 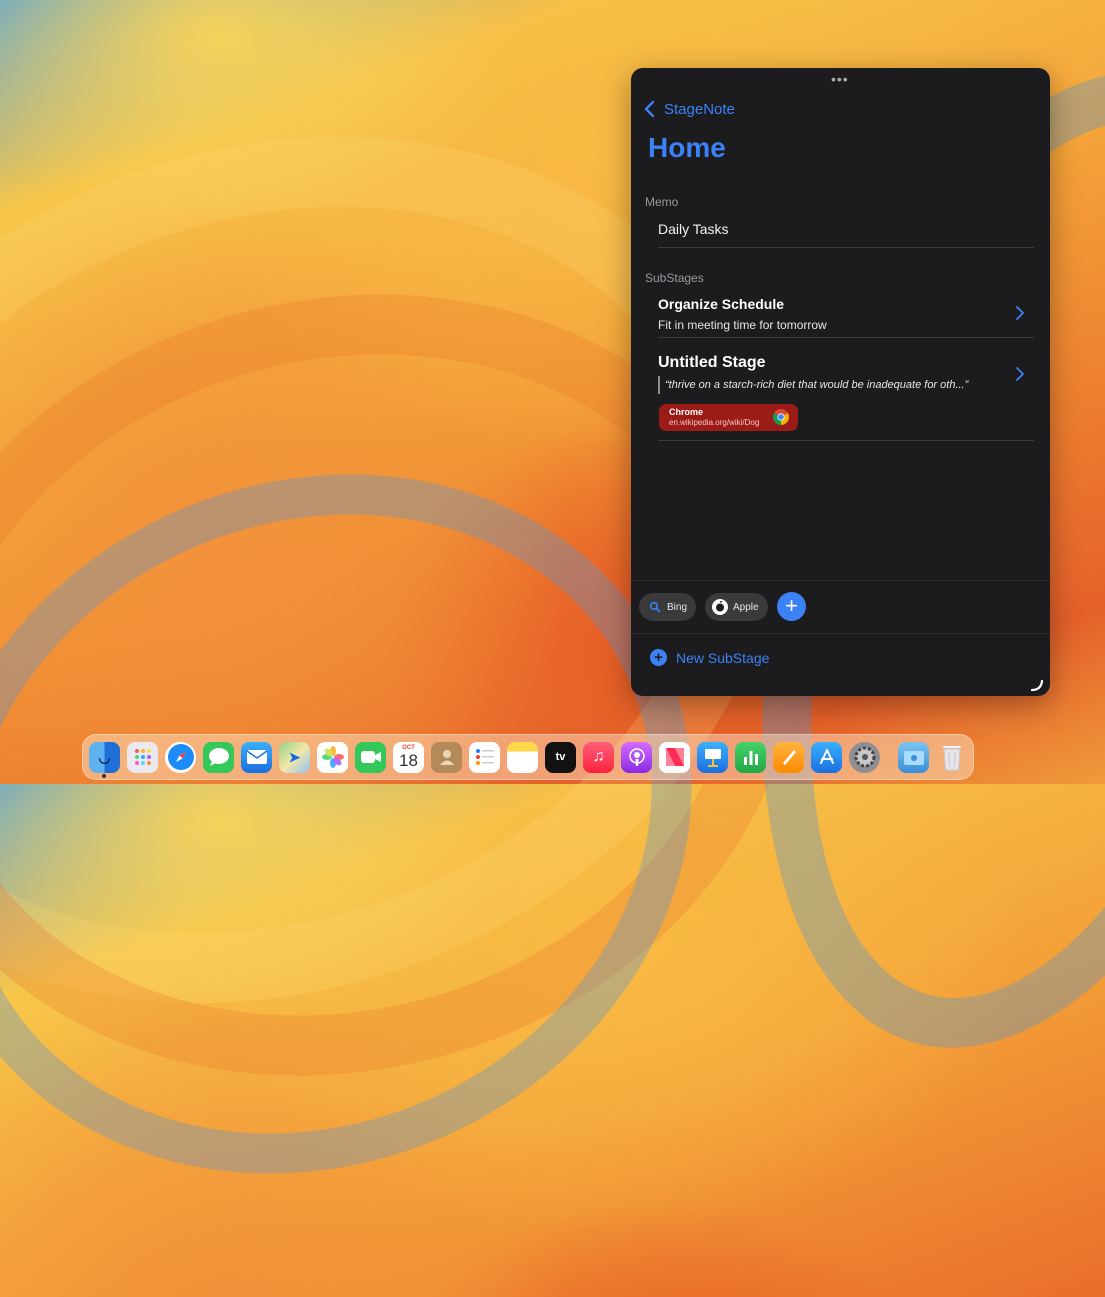 What do you see at coordinates (180, 757) in the screenshot?
I see `safari-icon` at bounding box center [180, 757].